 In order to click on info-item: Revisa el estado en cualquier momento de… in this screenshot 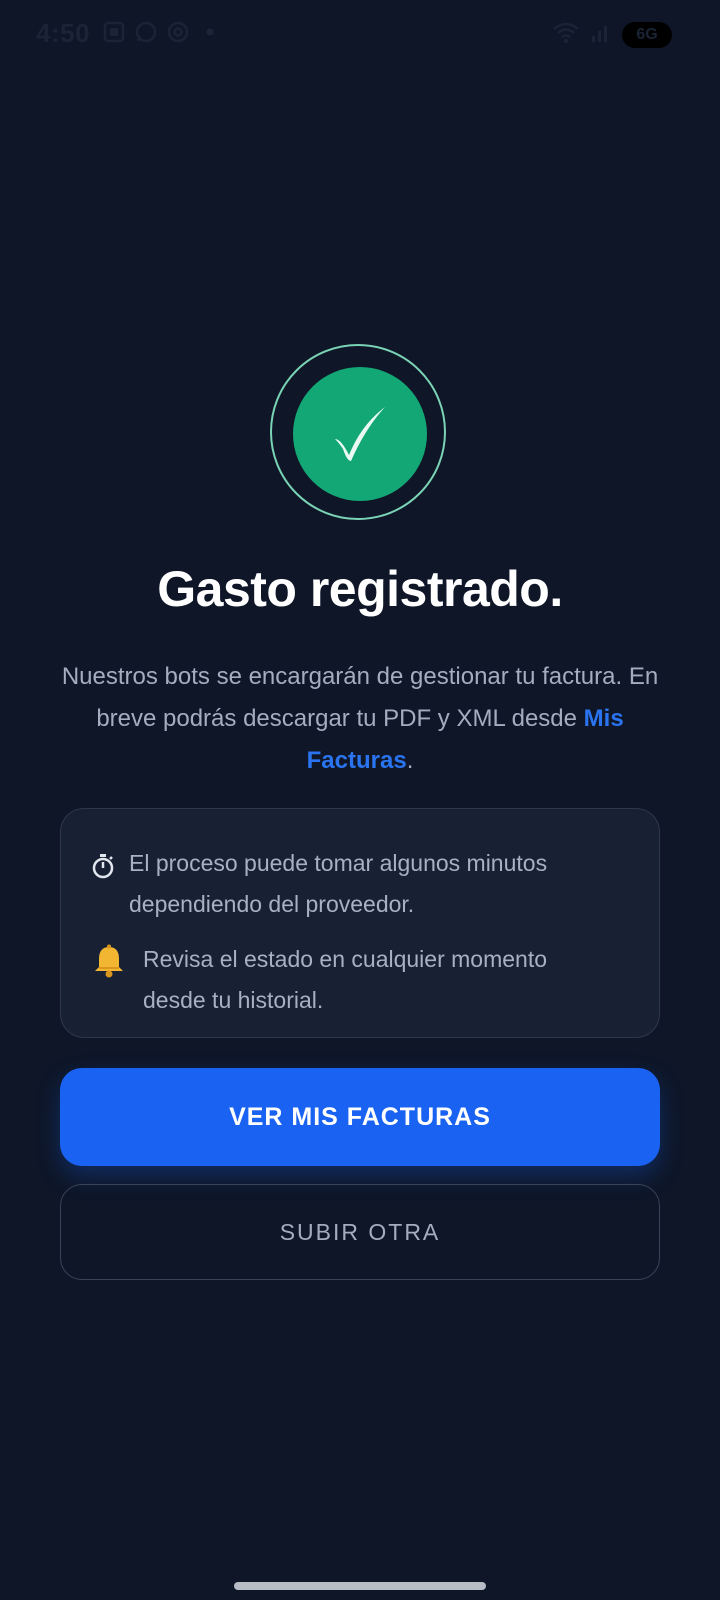, I will do `click(347, 980)`.